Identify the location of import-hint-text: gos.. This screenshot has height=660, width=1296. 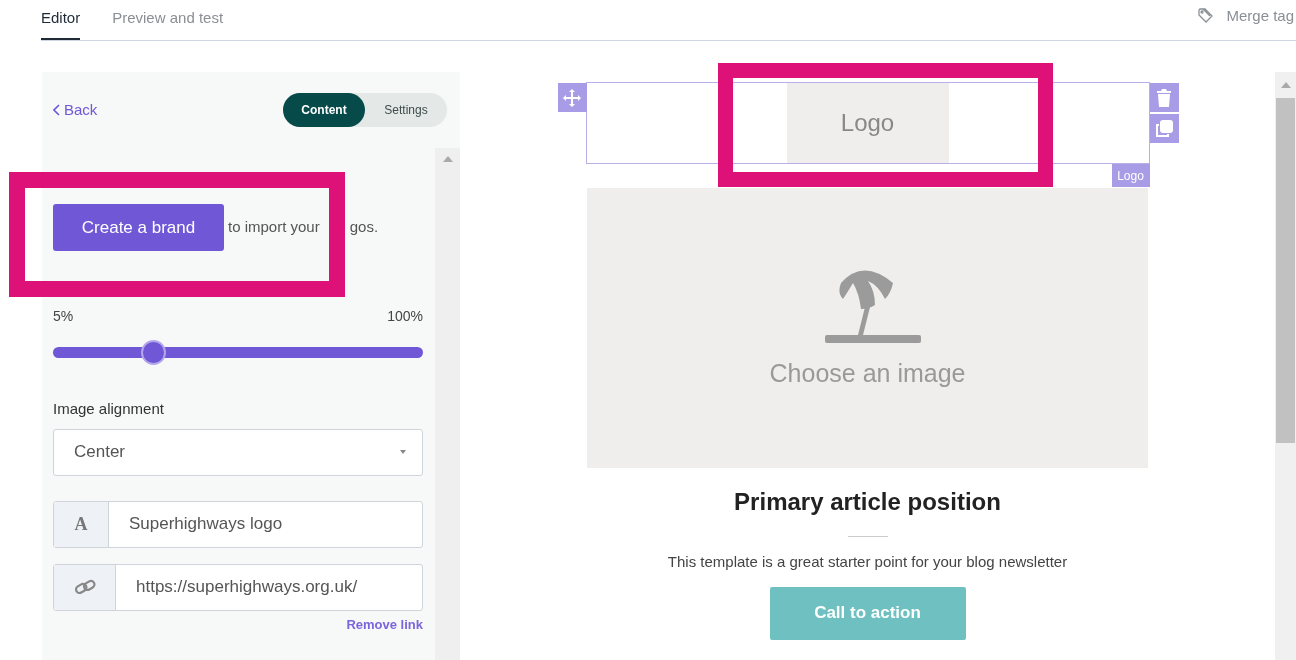
(364, 227).